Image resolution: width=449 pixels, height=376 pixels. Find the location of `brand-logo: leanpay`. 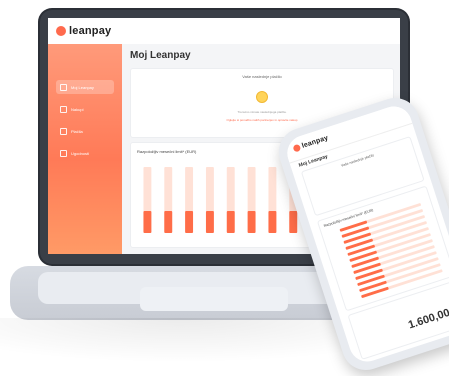

brand-logo: leanpay is located at coordinates (83, 31).